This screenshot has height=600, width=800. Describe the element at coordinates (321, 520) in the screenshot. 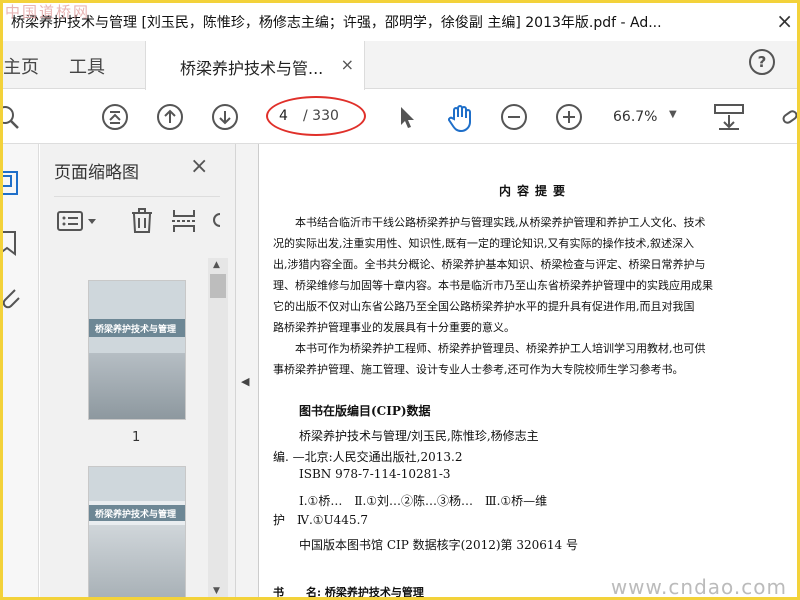

I see `cip-line-5: 护 Ⅳ.①U445.7` at that location.